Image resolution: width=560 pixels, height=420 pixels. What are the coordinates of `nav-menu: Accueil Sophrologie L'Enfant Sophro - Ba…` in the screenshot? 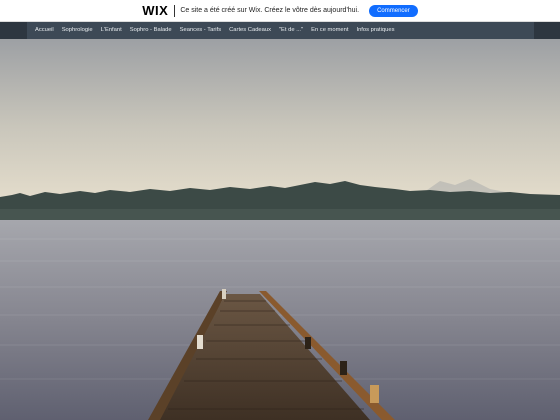 It's located at (280, 30).